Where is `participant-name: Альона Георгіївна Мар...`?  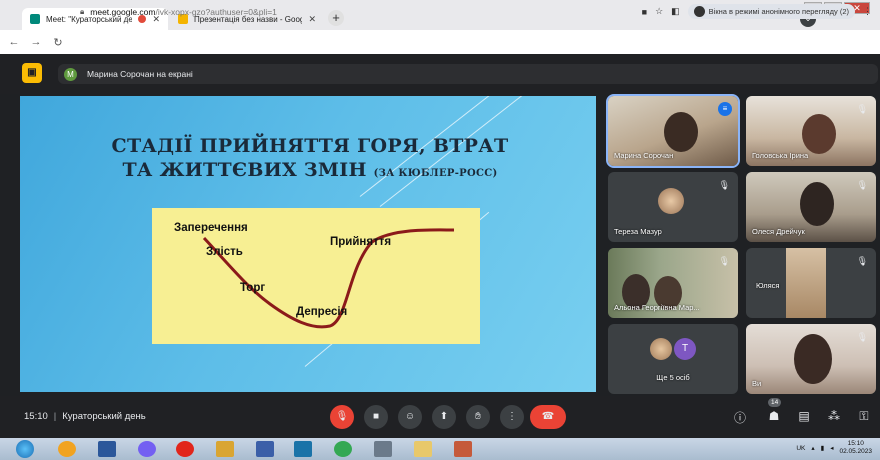 participant-name: Альона Георгіївна Мар... is located at coordinates (657, 307).